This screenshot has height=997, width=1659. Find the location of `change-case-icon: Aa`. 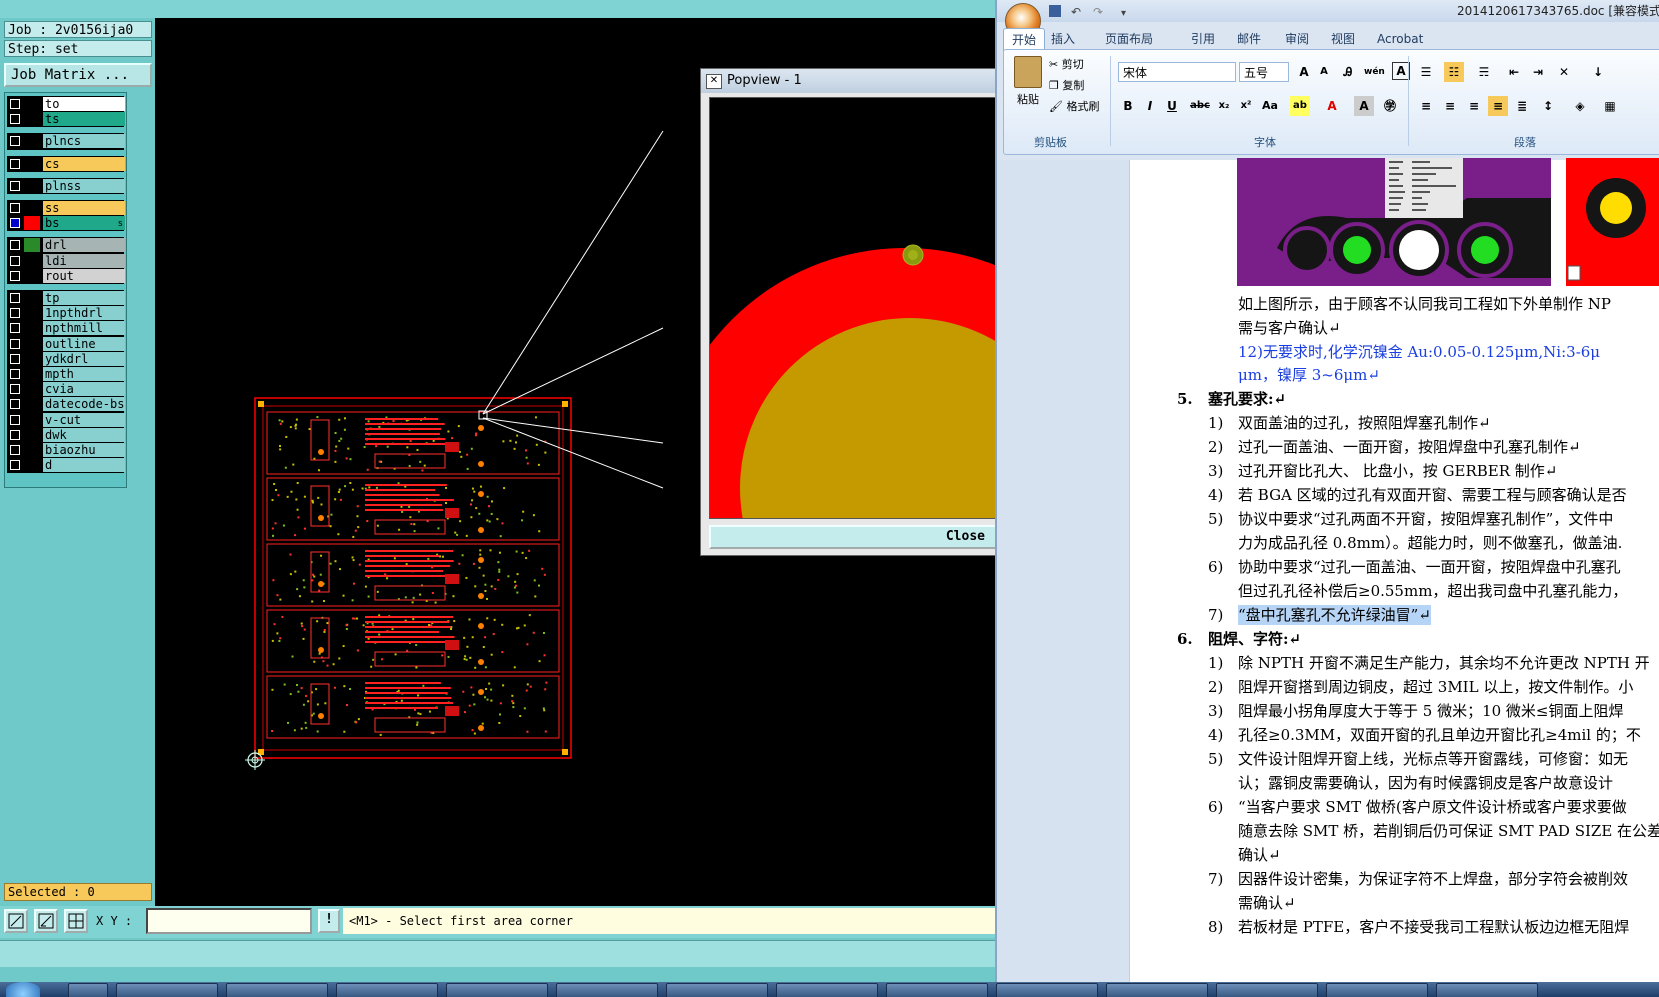

change-case-icon: Aa is located at coordinates (1270, 106).